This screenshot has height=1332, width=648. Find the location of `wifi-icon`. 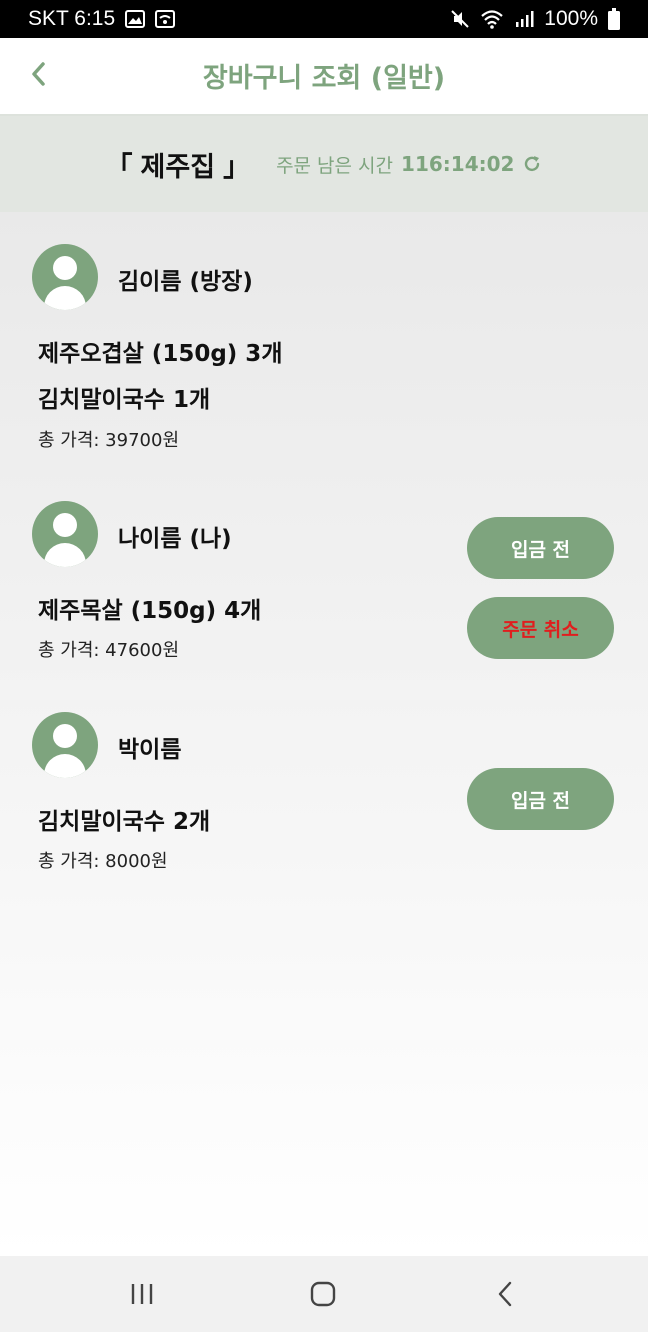

wifi-icon is located at coordinates (492, 19).